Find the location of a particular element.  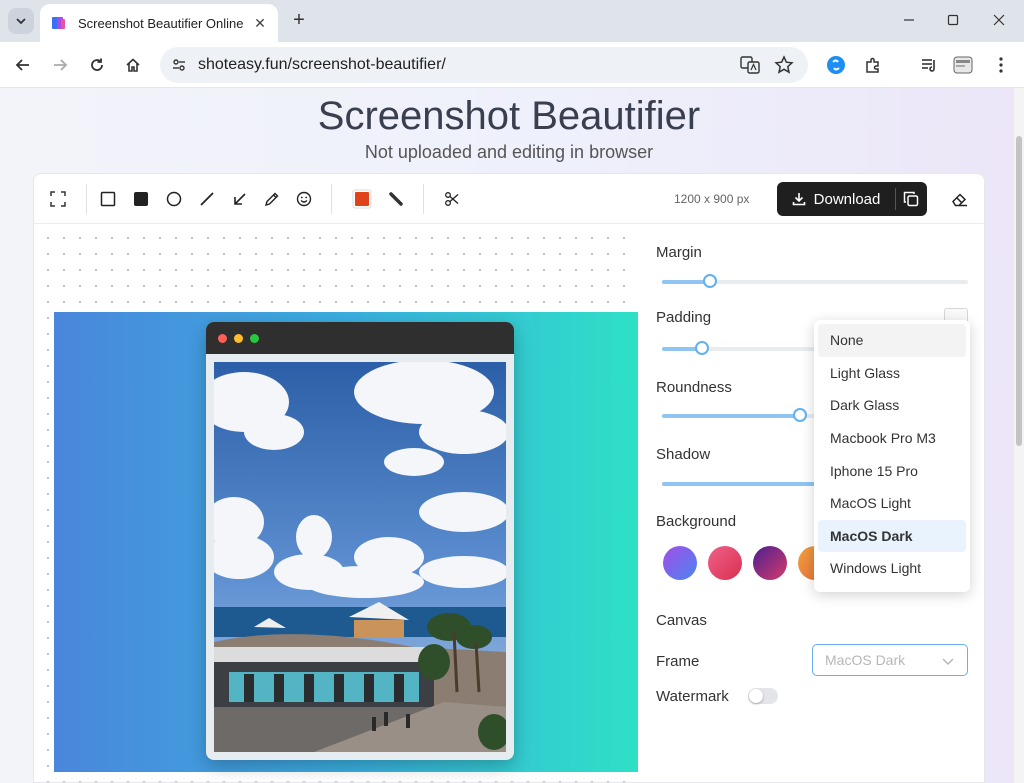

arrow-down-left-icon is located at coordinates (240, 199).